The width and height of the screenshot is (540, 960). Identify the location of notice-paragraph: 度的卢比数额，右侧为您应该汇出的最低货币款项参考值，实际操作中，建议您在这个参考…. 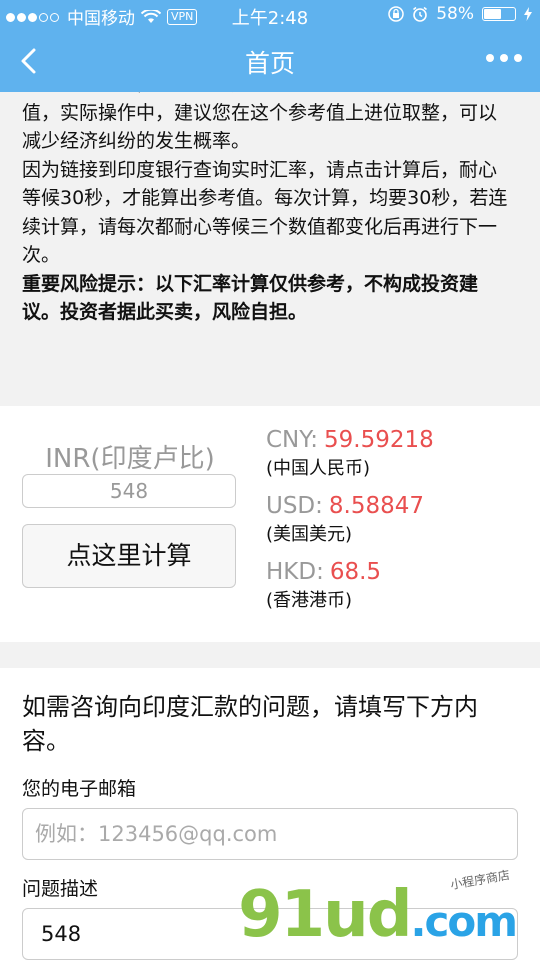
(260, 122).